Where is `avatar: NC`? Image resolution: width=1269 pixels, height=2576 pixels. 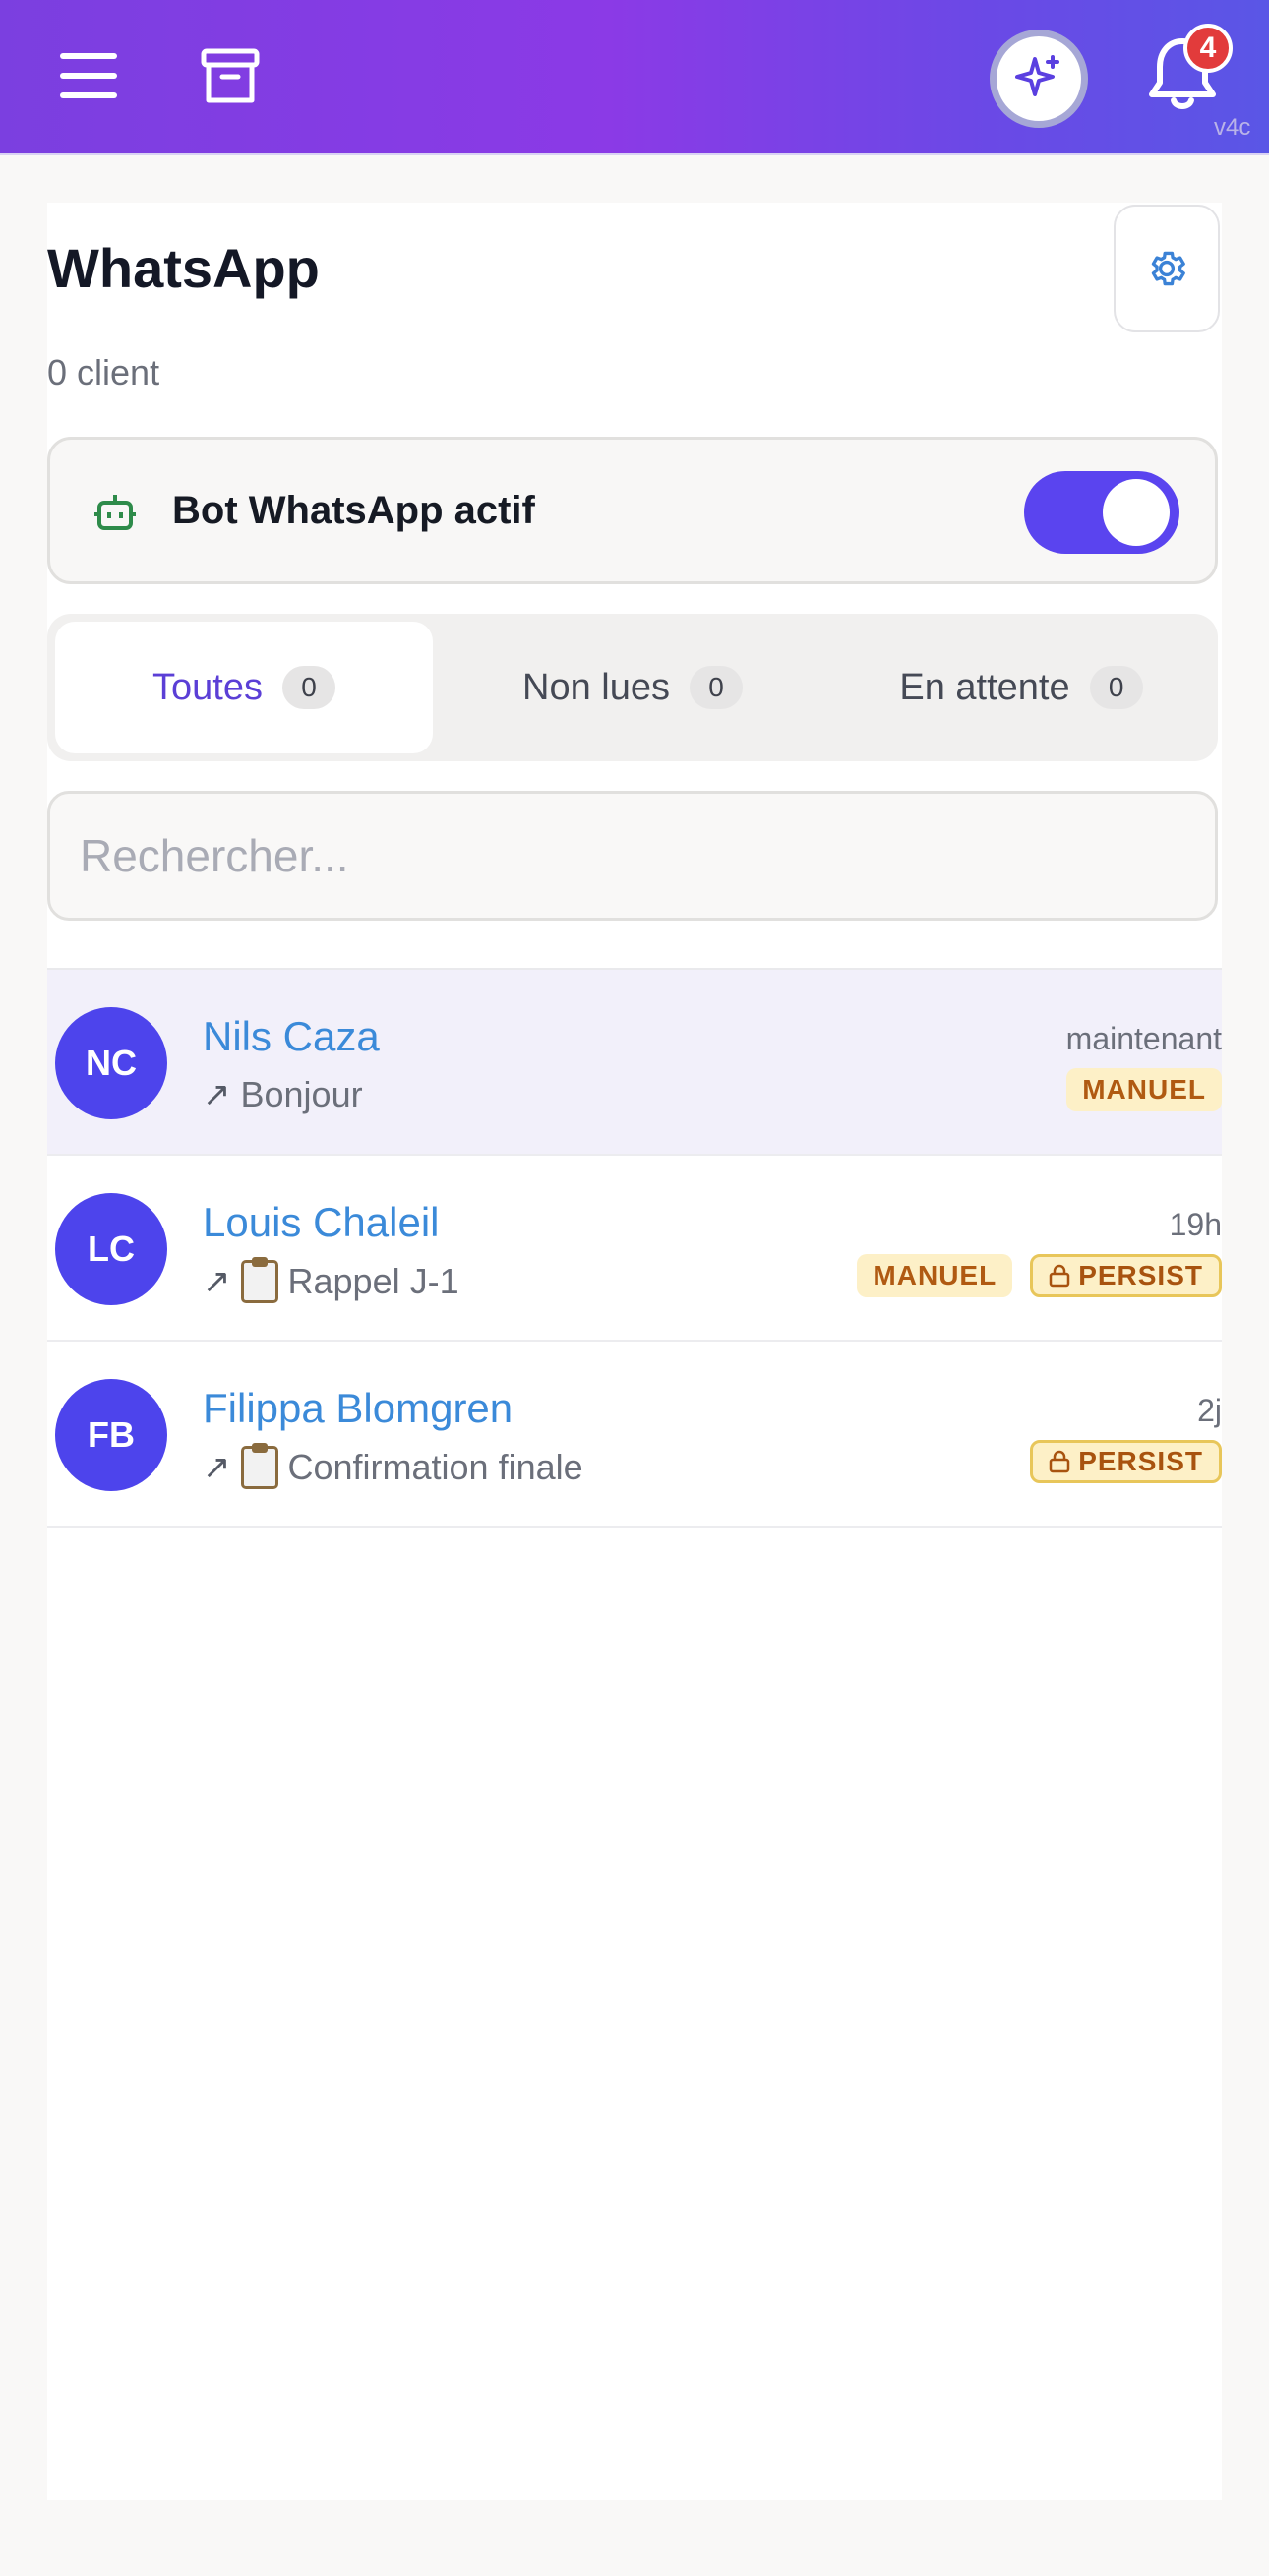
avatar: NC is located at coordinates (111, 1063).